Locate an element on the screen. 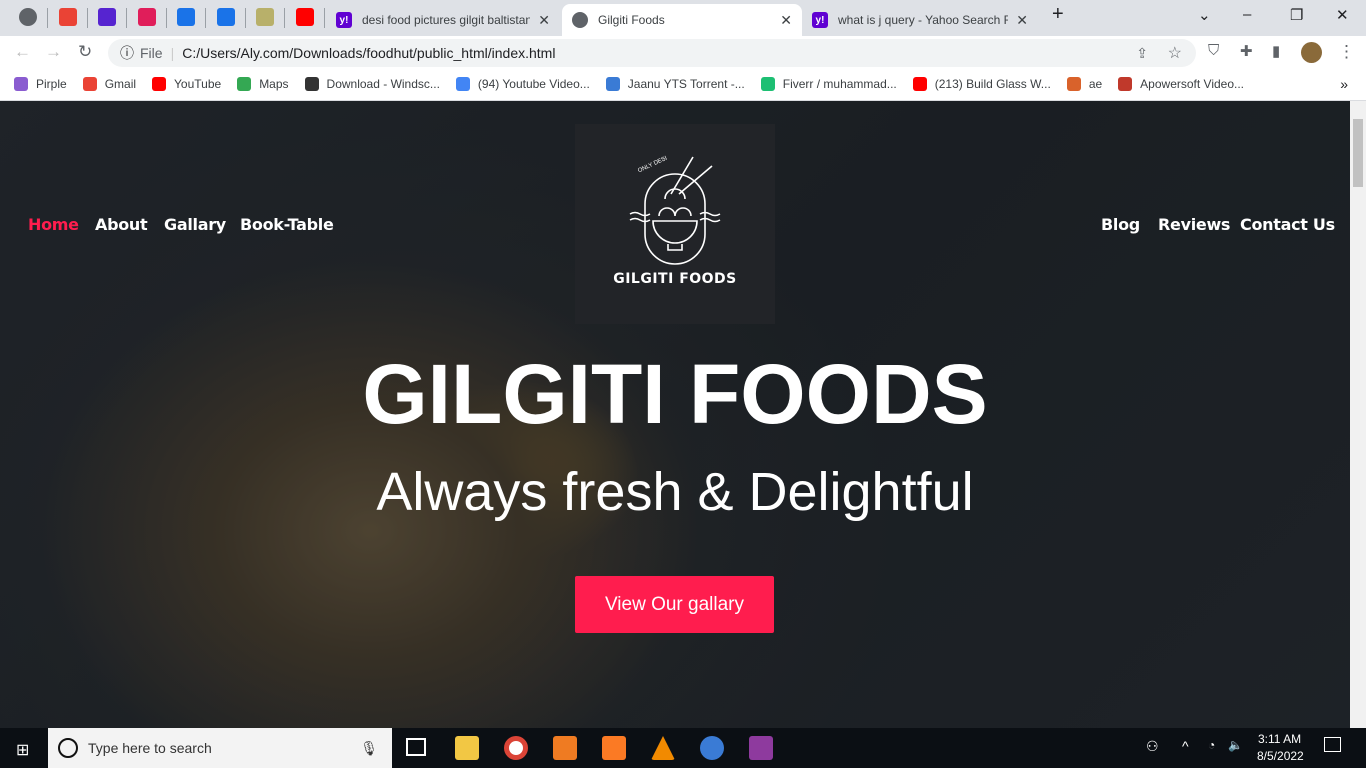 The image size is (1366, 768). bookmark-label: YouTube is located at coordinates (198, 84).